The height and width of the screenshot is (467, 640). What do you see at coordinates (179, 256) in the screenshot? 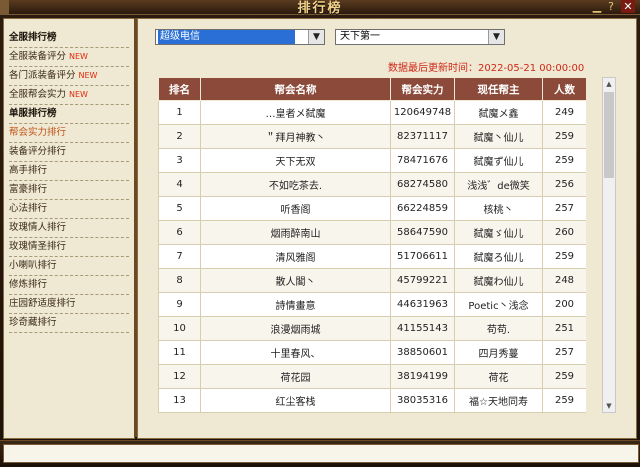
I see `table-cell: 7` at bounding box center [179, 256].